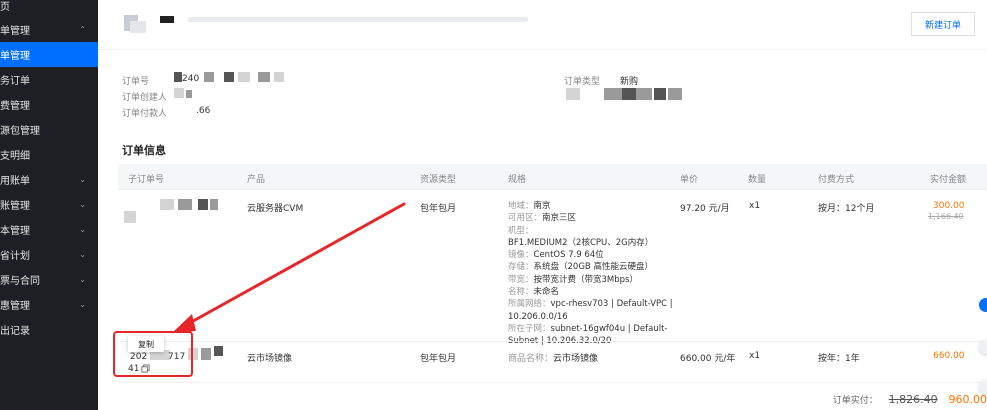 The width and height of the screenshot is (987, 410). Describe the element at coordinates (573, 279) in the screenshot. I see `spec-line: 带宽：按带宽计费（带宽3Mbps）` at that location.